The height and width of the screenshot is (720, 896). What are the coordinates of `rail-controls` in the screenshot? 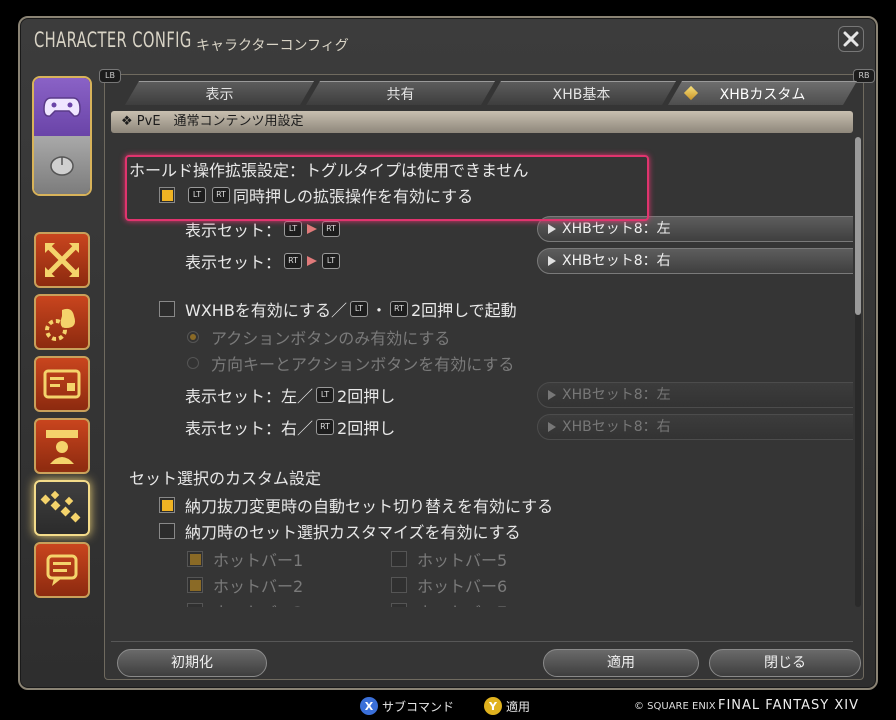 It's located at (62, 260).